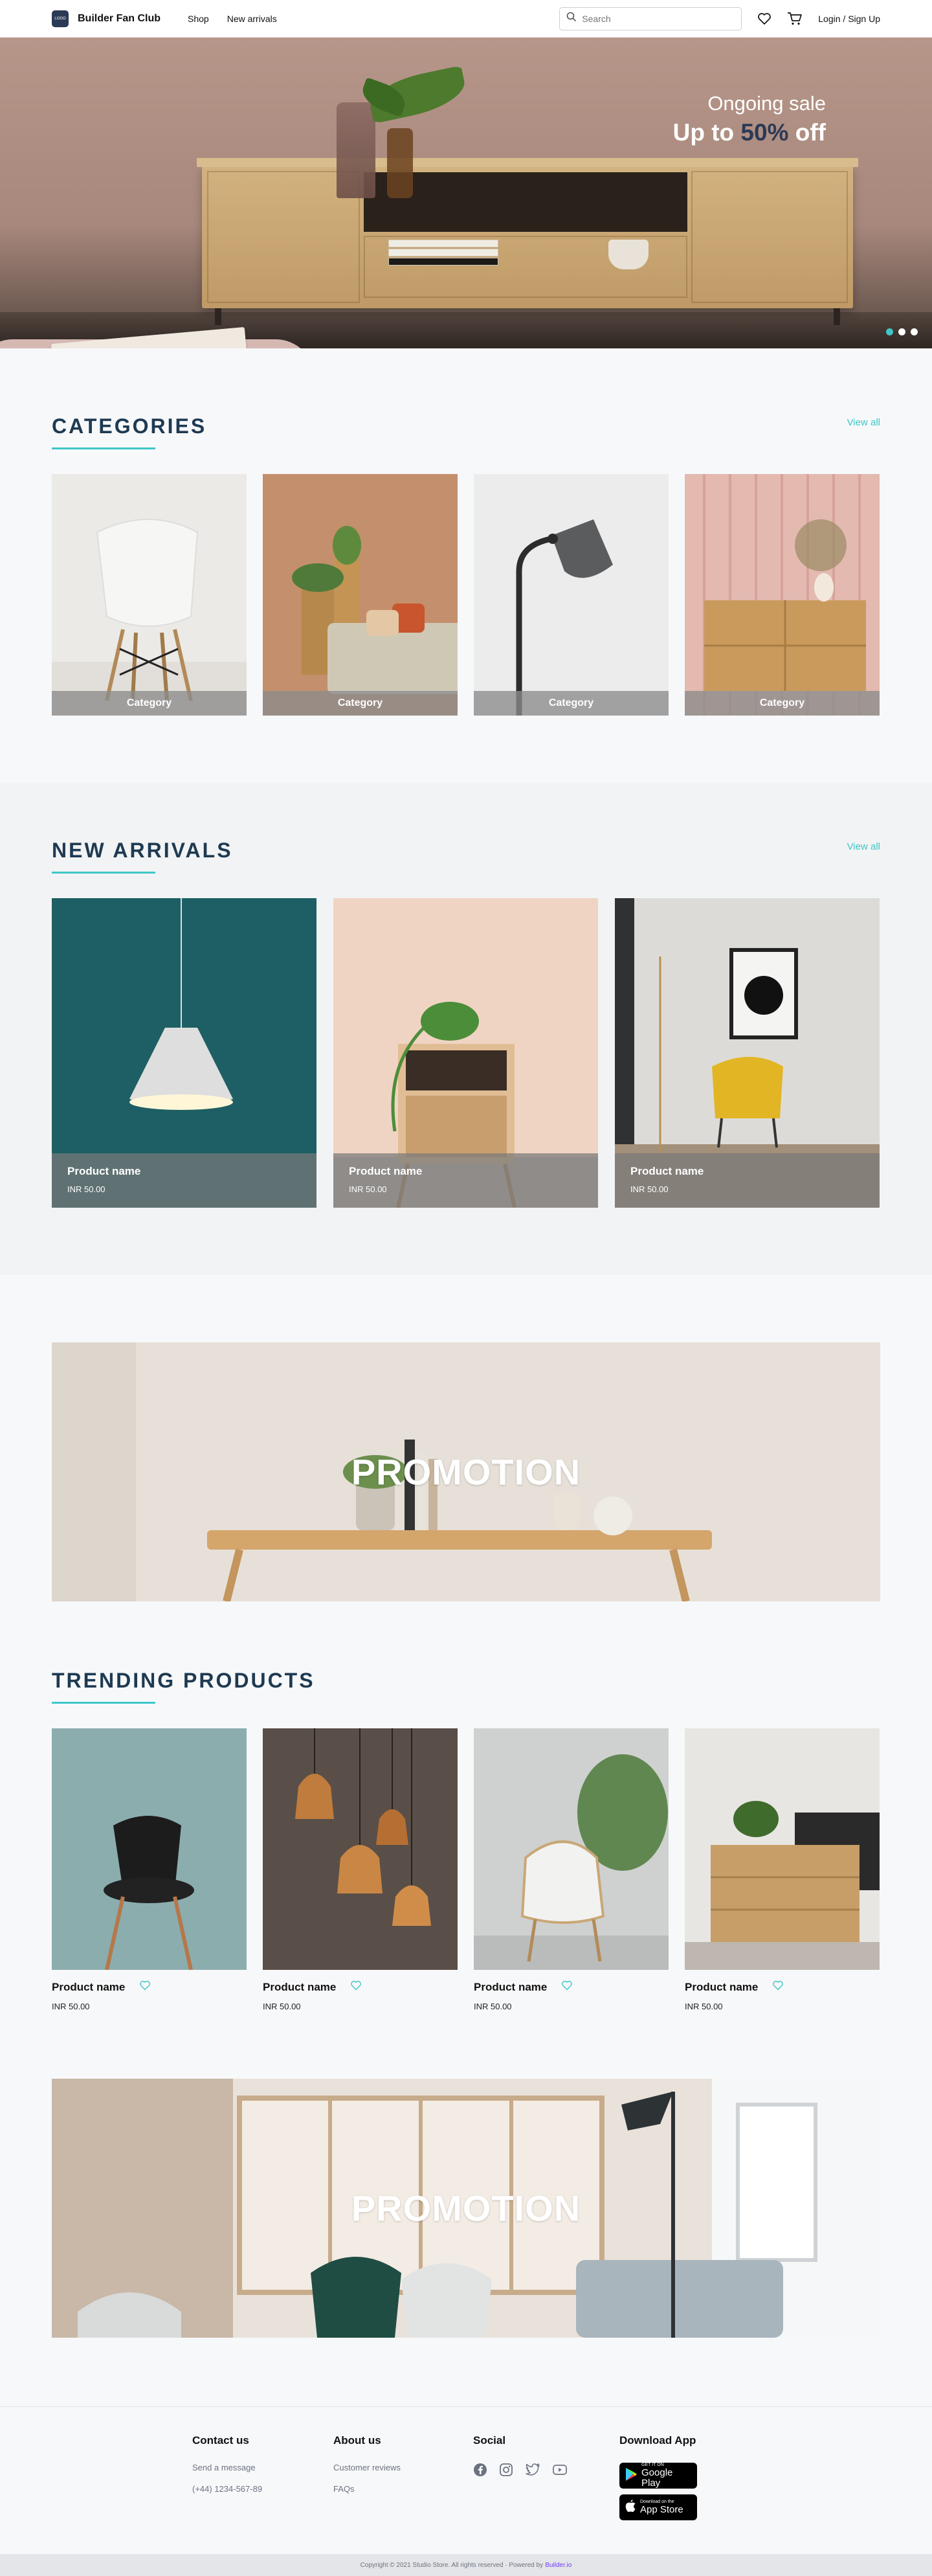 The height and width of the screenshot is (2576, 932). I want to click on trending-title: TRENDING PRODUCTS, so click(184, 1681).